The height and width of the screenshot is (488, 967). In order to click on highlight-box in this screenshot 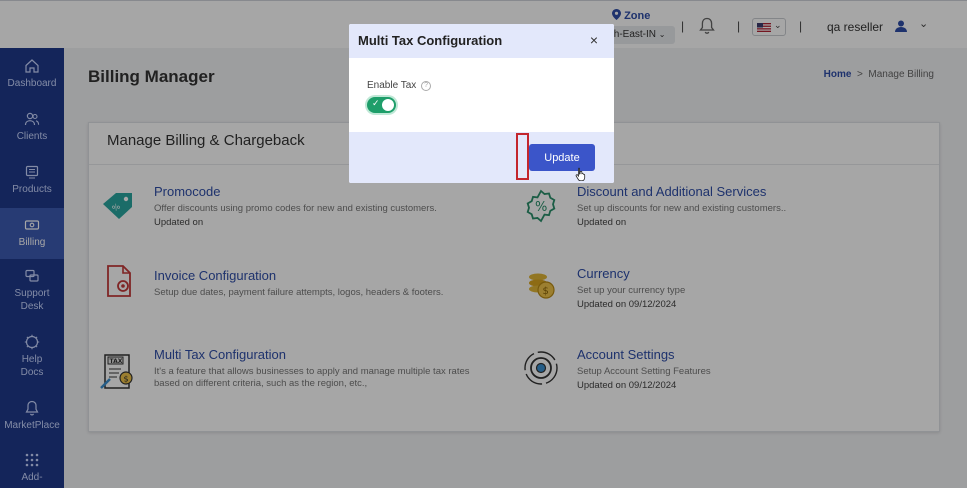, I will do `click(522, 156)`.